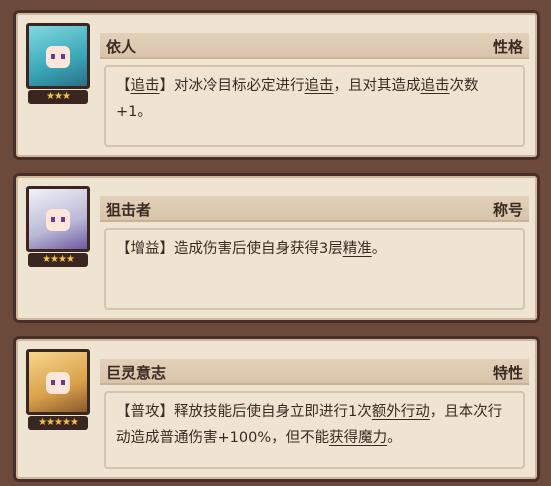 Image resolution: width=551 pixels, height=486 pixels. Describe the element at coordinates (58, 260) in the screenshot. I see `star-rating-icon: ★★★★` at that location.